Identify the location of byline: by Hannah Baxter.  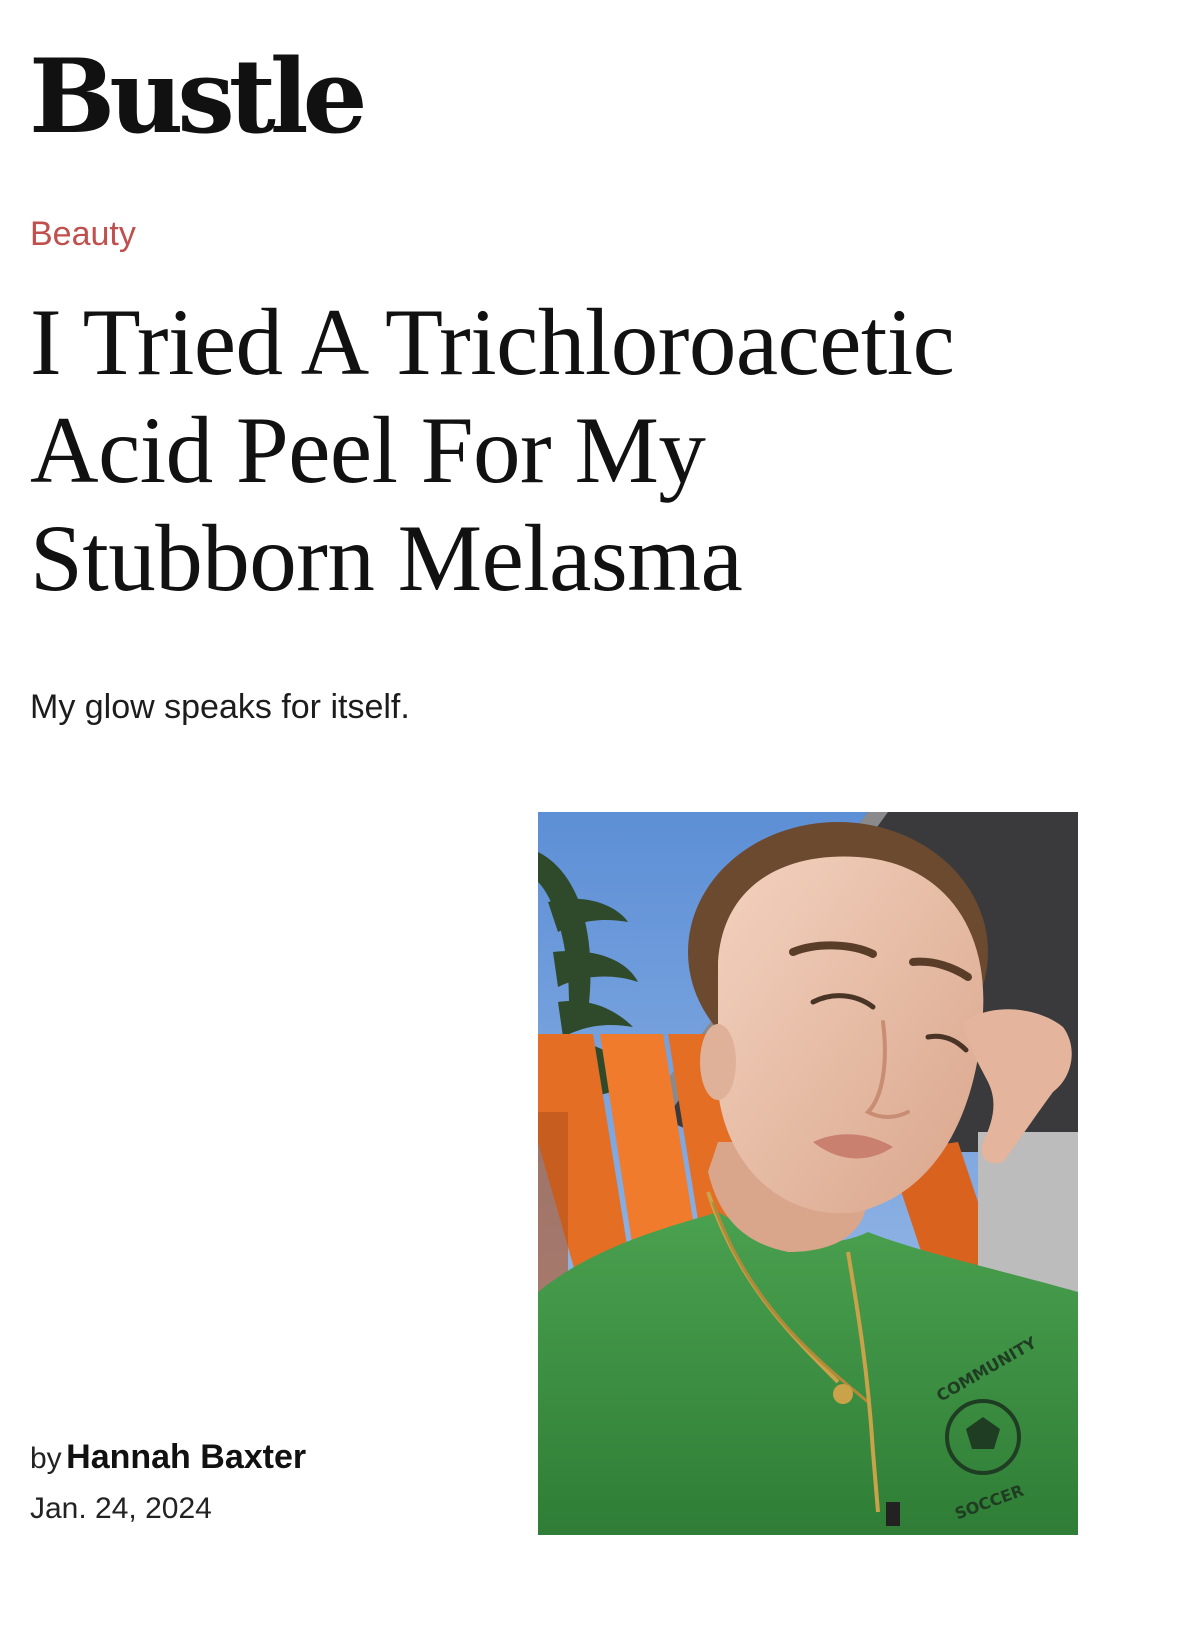
(168, 1457).